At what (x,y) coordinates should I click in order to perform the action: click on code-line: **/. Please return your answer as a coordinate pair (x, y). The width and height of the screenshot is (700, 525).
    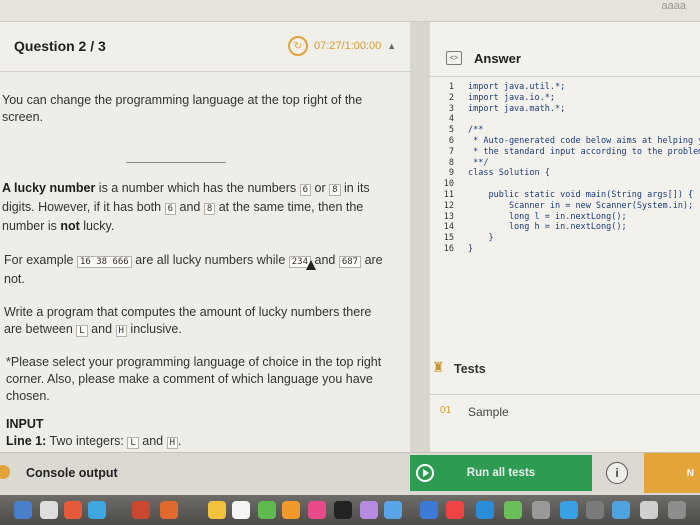
    Looking at the image, I should click on (584, 163).